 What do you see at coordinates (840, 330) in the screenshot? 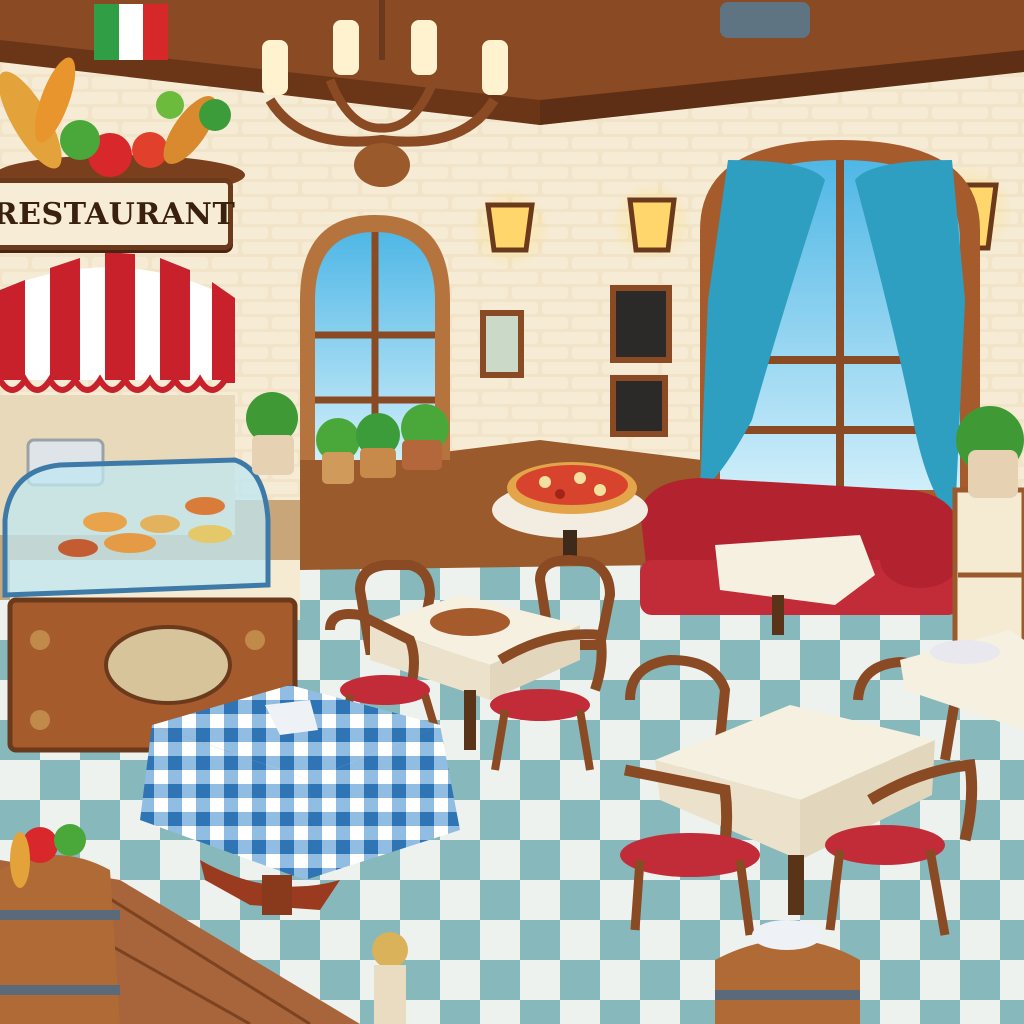
I see `curtained-window` at bounding box center [840, 330].